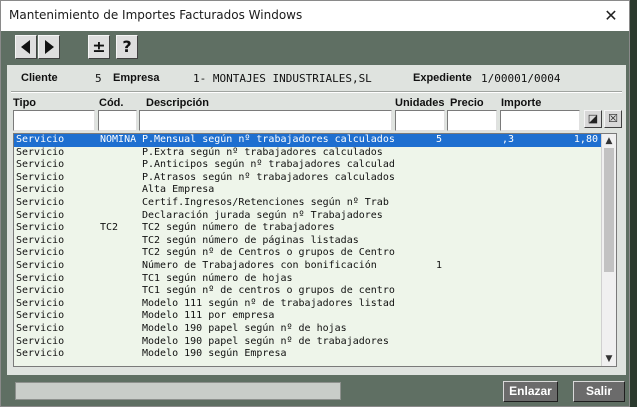 This screenshot has height=407, width=637. Describe the element at coordinates (217, 278) in the screenshot. I see `cell-desc: TC1 según número de hojas` at that location.